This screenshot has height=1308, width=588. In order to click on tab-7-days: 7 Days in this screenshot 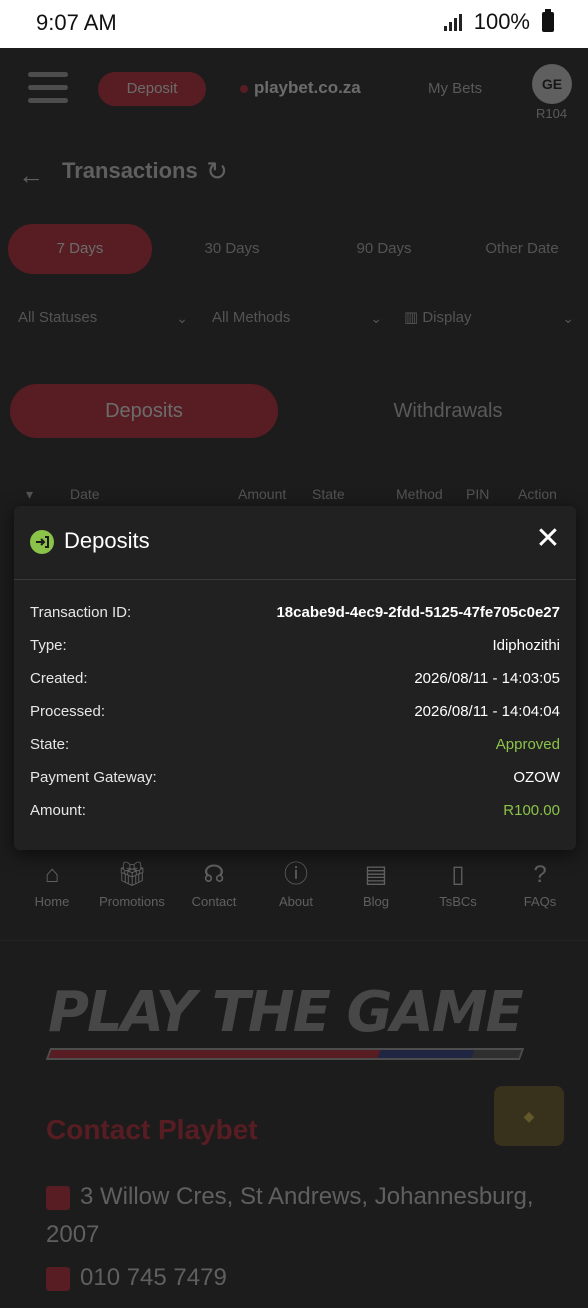, I will do `click(80, 249)`.